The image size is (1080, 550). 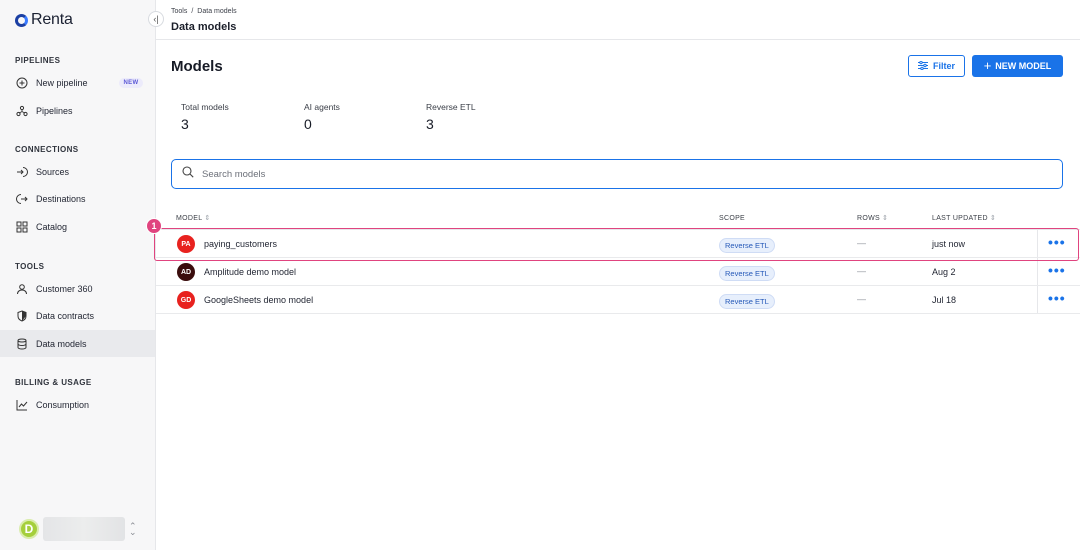 I want to click on stat-reverse-etl: Reverse ETL 3, so click(x=451, y=117).